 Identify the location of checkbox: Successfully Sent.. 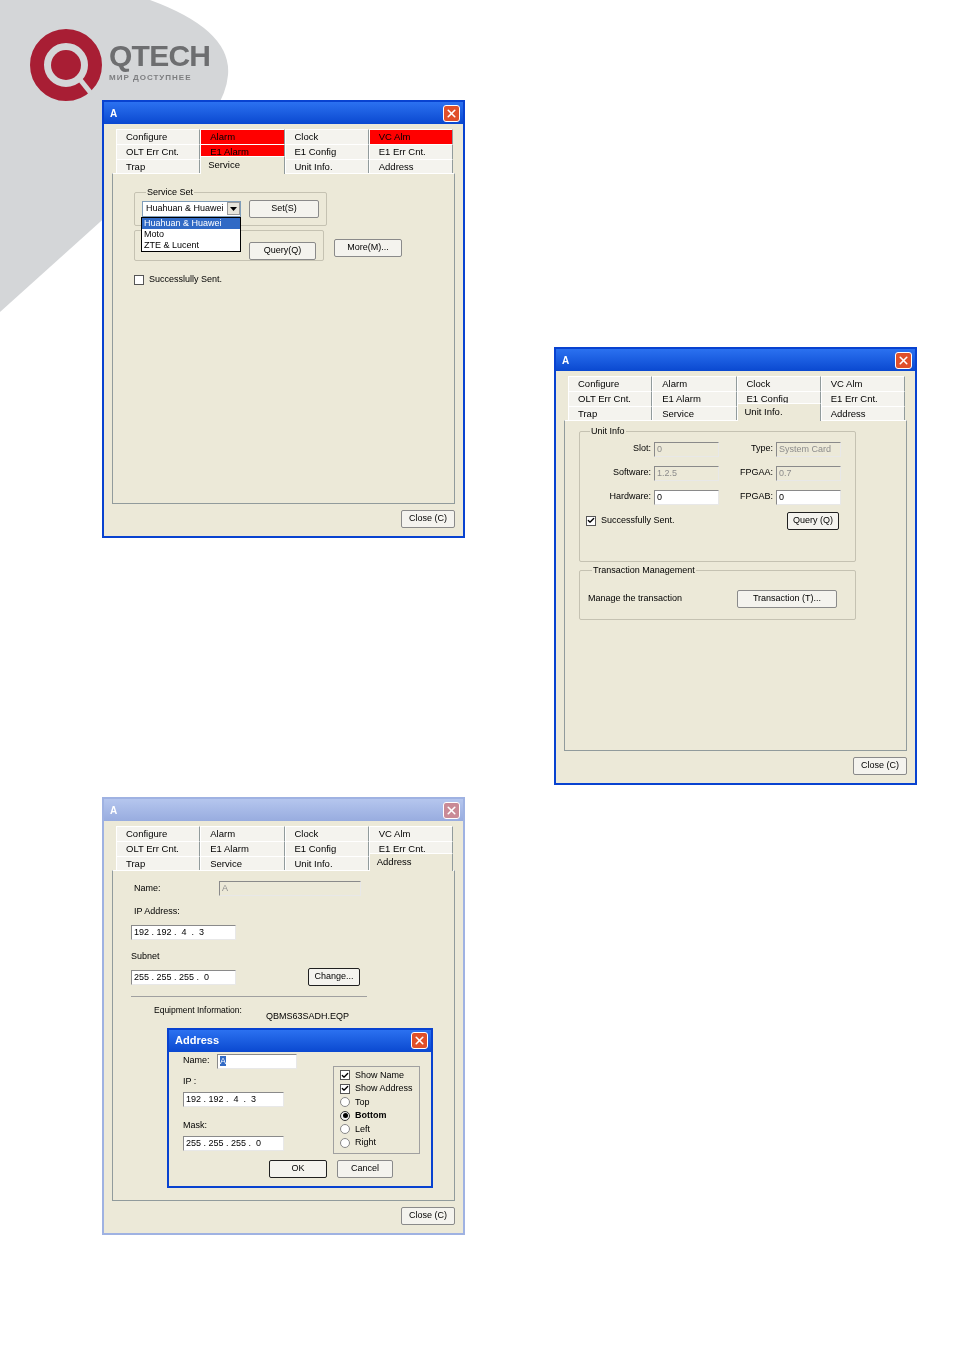
(630, 520).